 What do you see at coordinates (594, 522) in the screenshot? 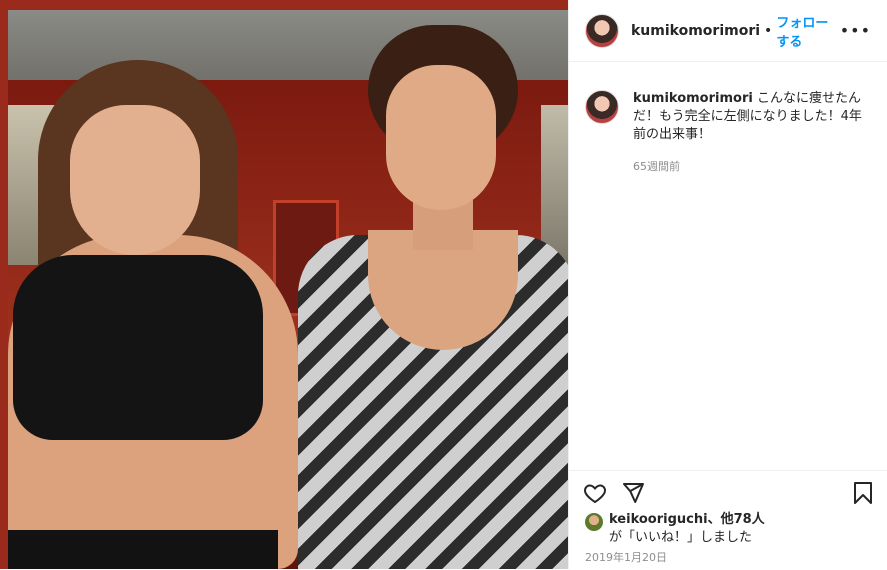
I see `liker-avatar` at bounding box center [594, 522].